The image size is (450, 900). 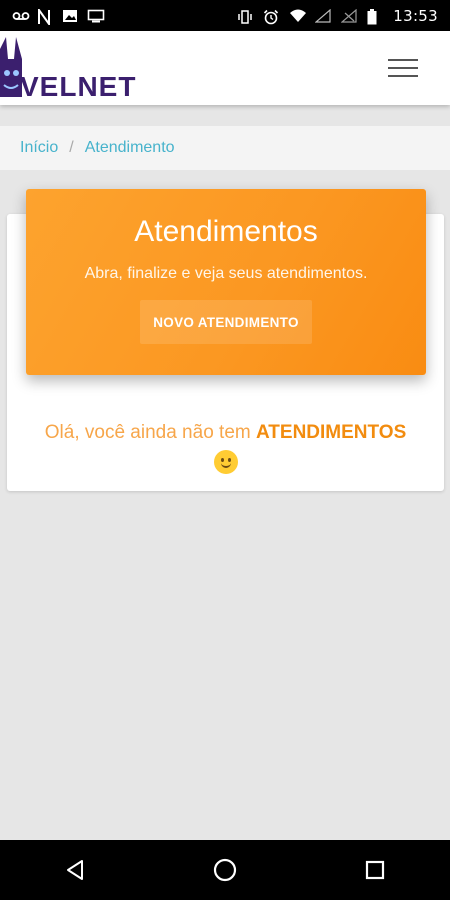 What do you see at coordinates (298, 16) in the screenshot?
I see `wifi-icon` at bounding box center [298, 16].